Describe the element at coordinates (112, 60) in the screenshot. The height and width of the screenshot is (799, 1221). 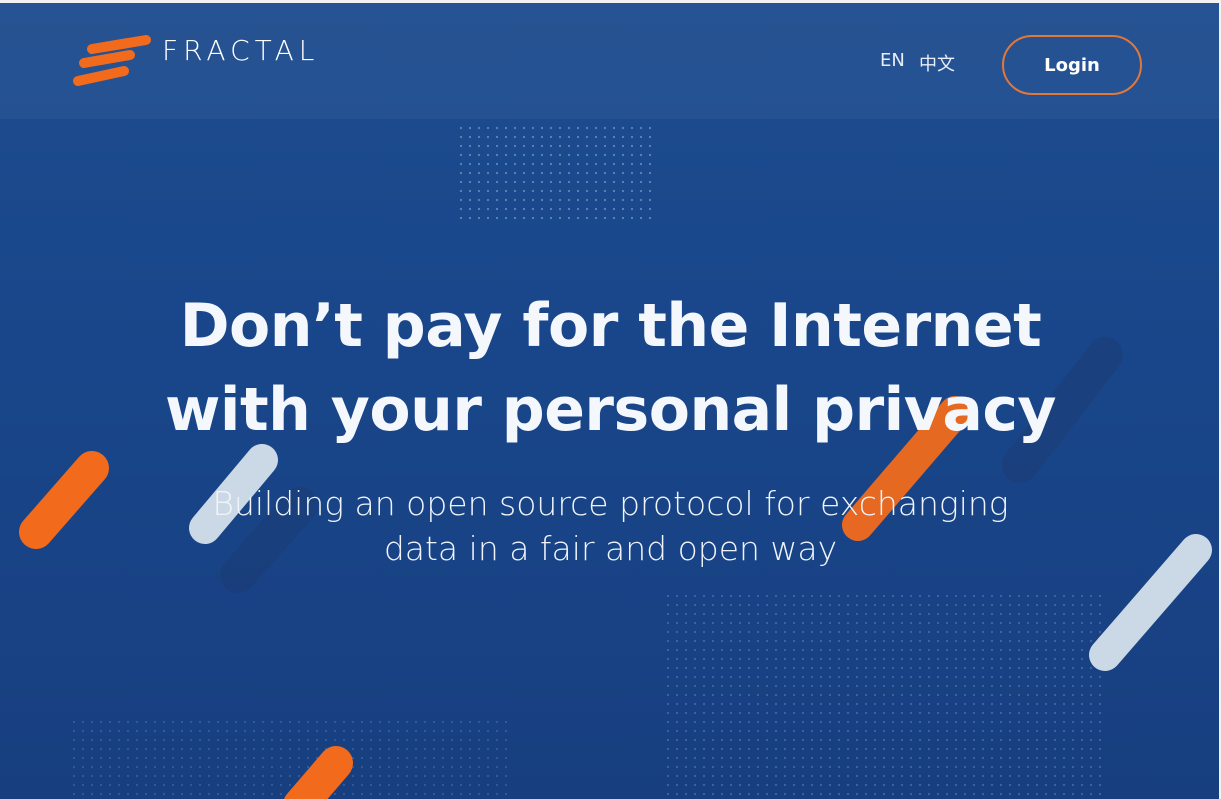
I see `fractal-logo-icon` at that location.